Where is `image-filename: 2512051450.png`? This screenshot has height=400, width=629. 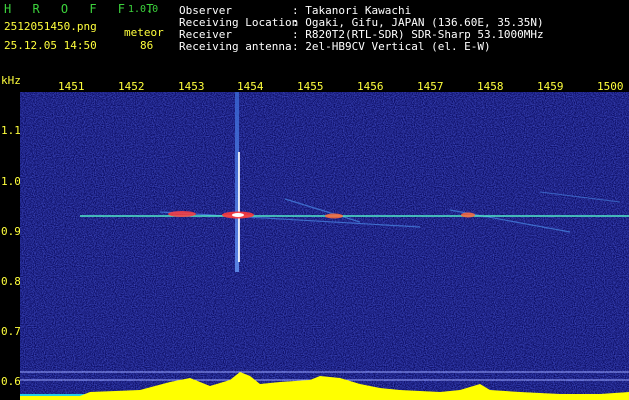 image-filename: 2512051450.png is located at coordinates (50, 26).